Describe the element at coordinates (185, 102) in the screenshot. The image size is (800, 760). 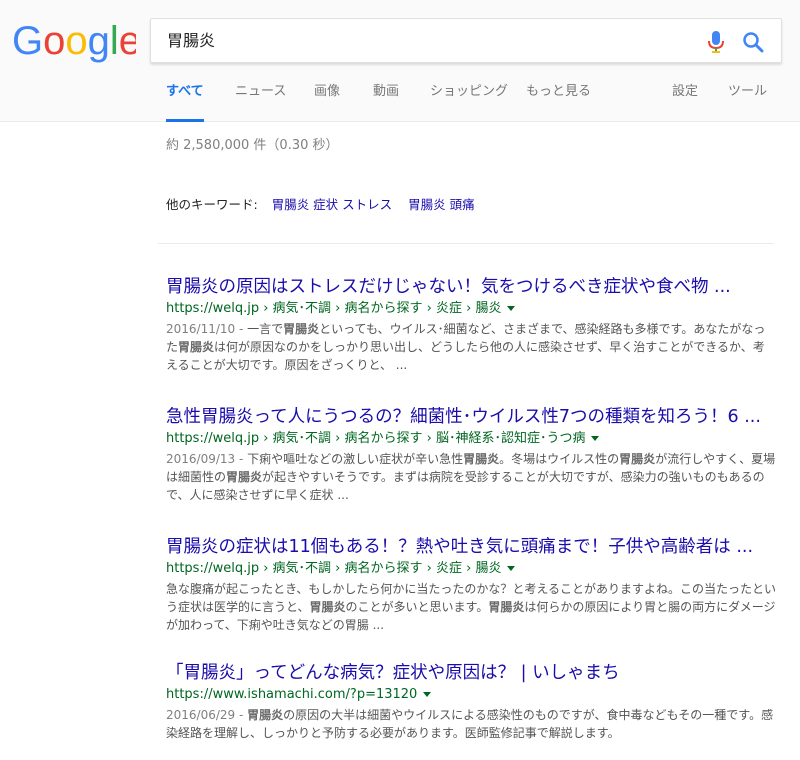
I see `tab-all: すべて` at that location.